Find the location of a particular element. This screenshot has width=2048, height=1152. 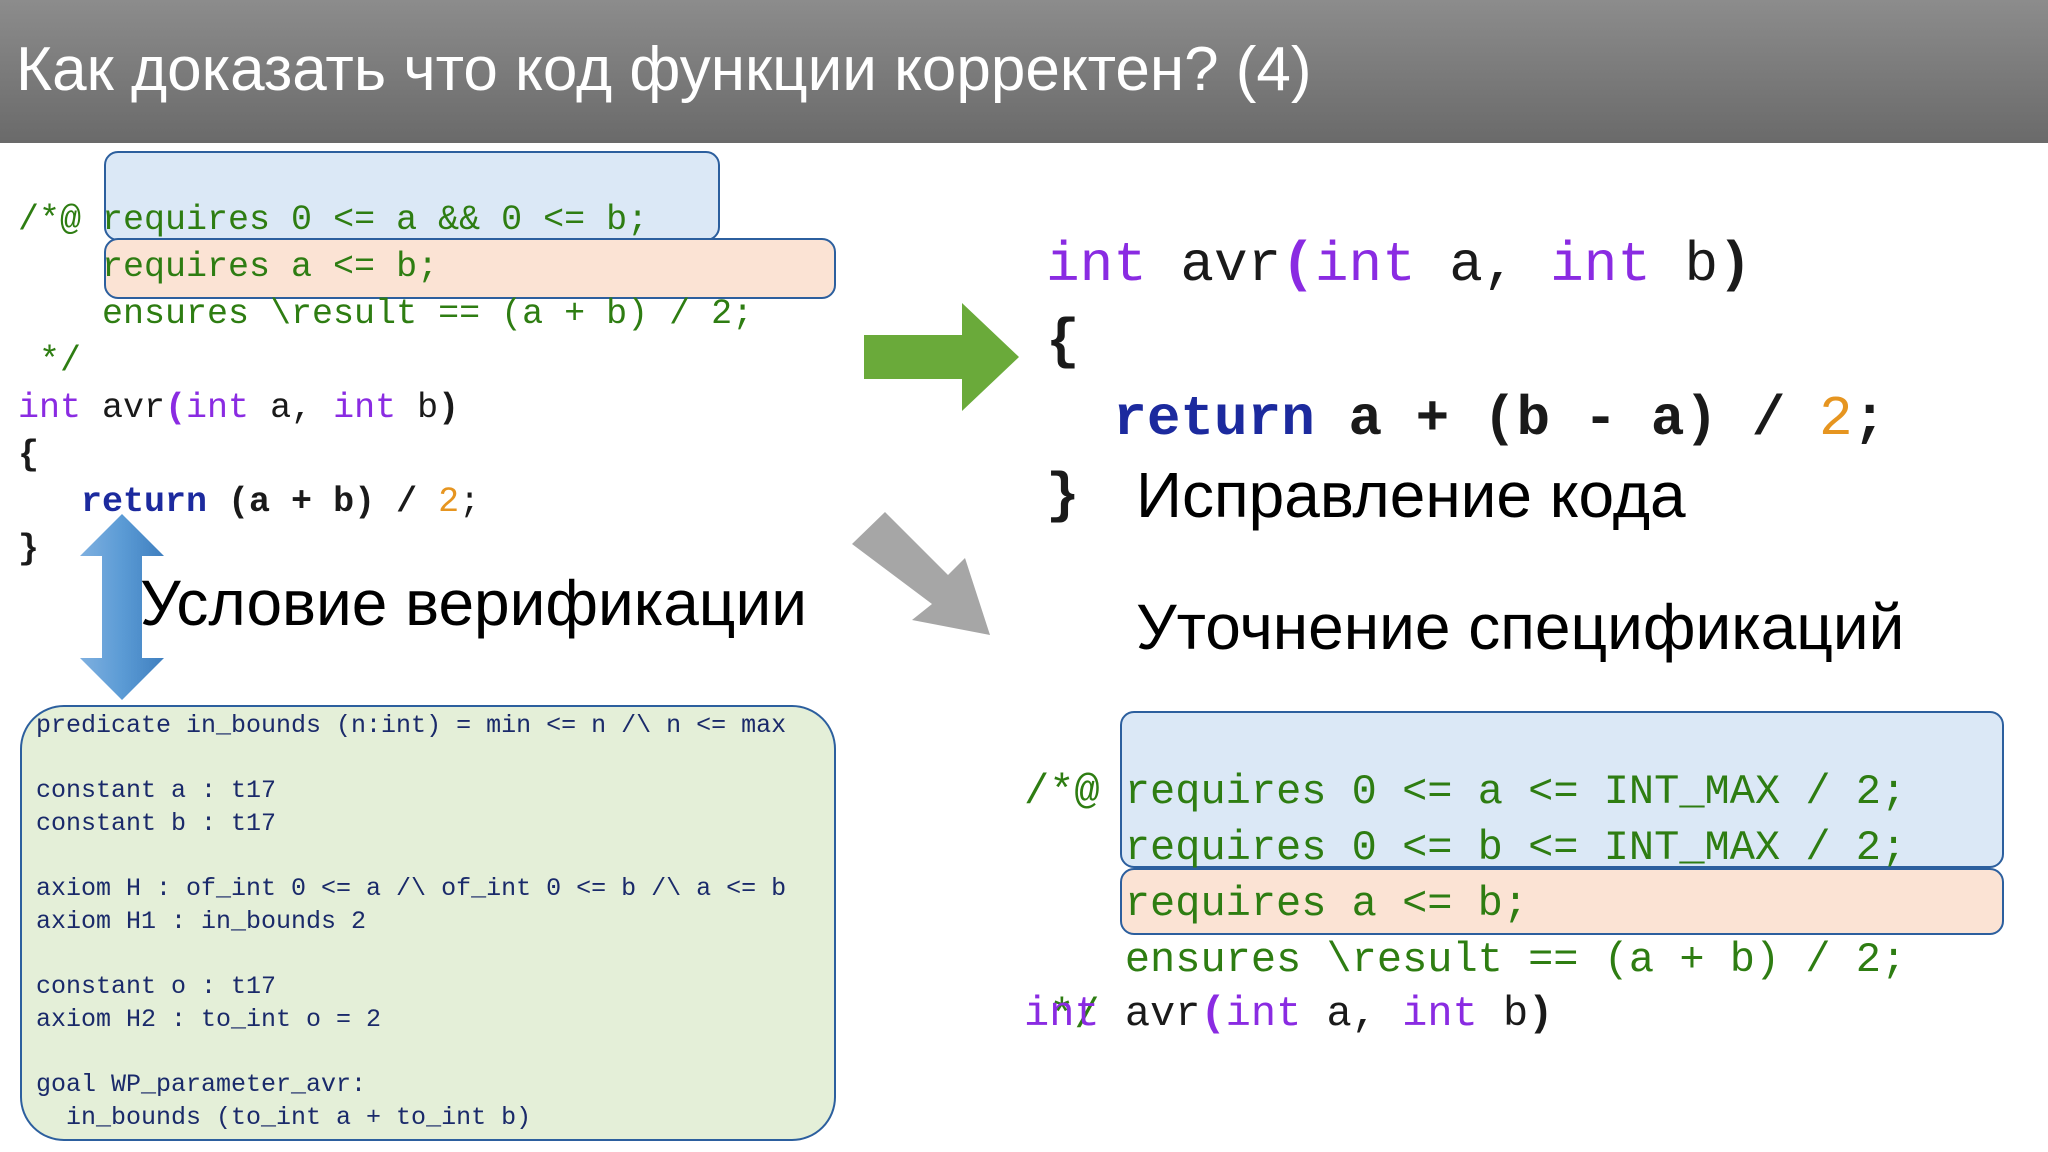

vc-line: goal WP_parameter_avr: is located at coordinates (201, 1084).